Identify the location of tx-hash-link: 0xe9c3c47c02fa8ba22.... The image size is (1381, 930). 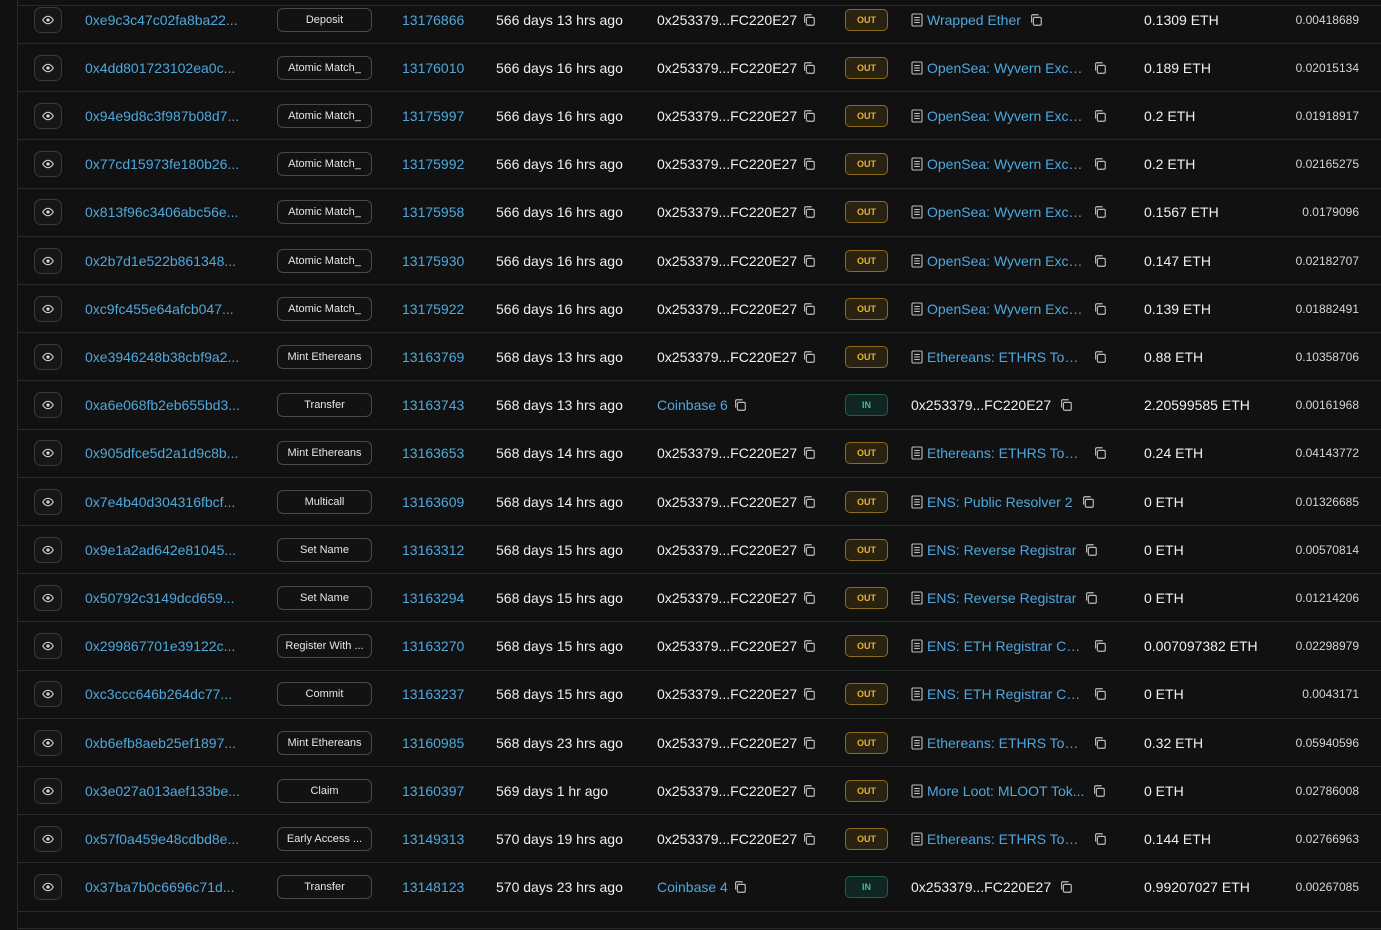
(166, 20).